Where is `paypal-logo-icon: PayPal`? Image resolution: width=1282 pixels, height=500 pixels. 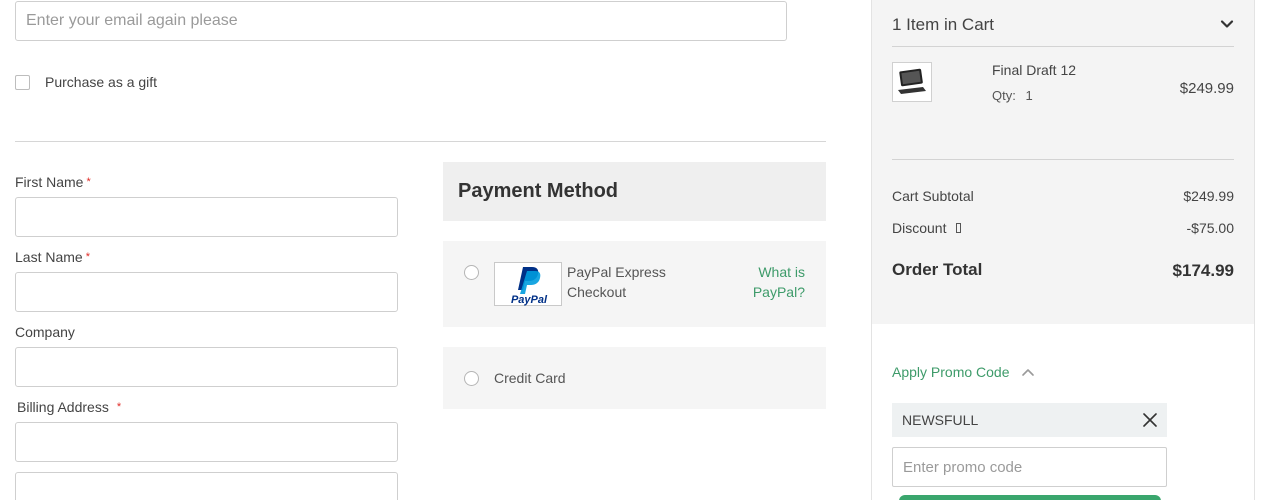 paypal-logo-icon: PayPal is located at coordinates (529, 286).